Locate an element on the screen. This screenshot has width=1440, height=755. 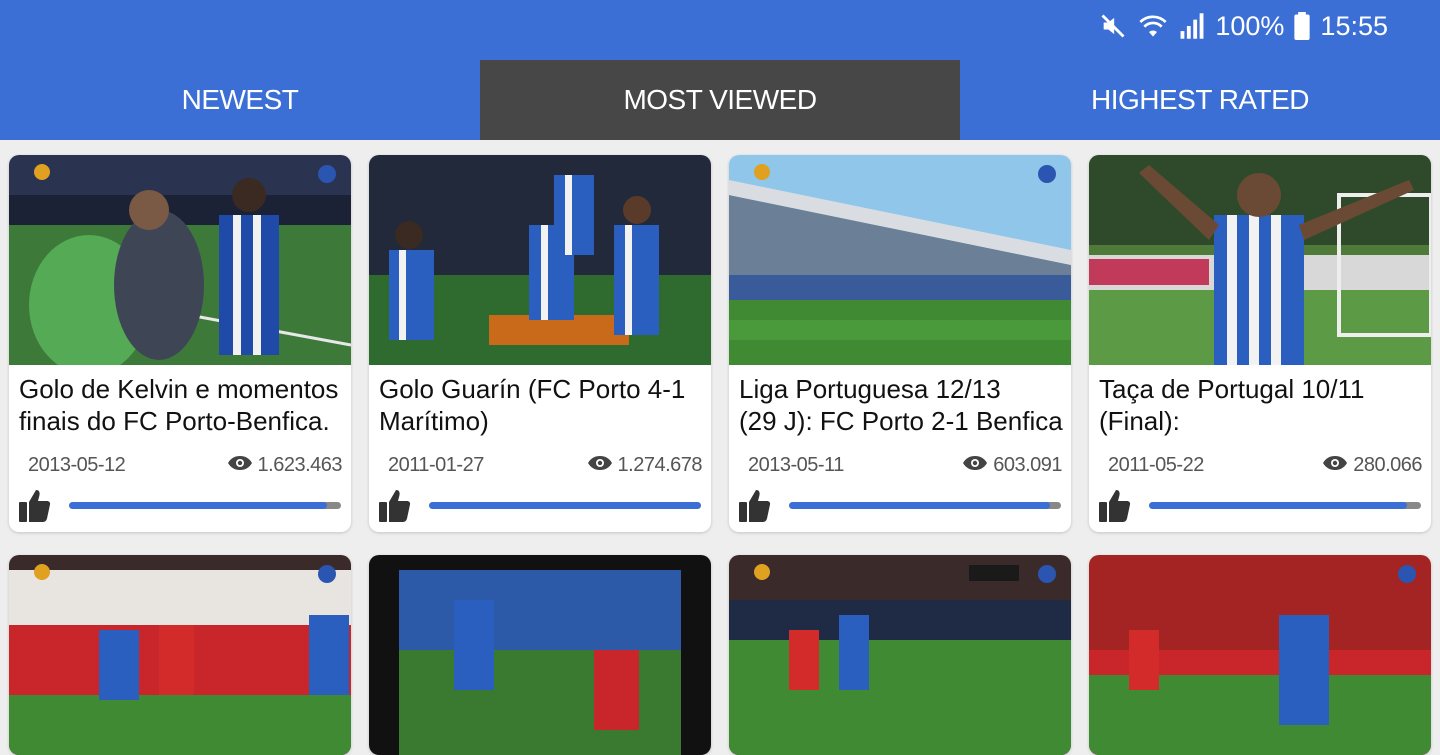
video-title: Golo Guarín (FC Porto 4-1 Marítimo) is located at coordinates (541, 405).